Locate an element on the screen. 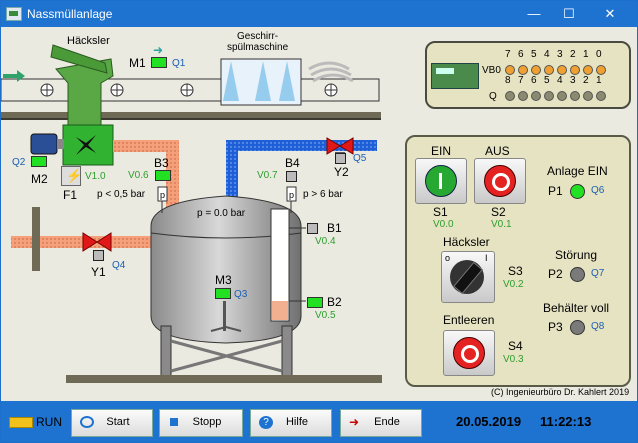 Image resolution: width=638 pixels, height=443 pixels. entleeren-button is located at coordinates (469, 353).